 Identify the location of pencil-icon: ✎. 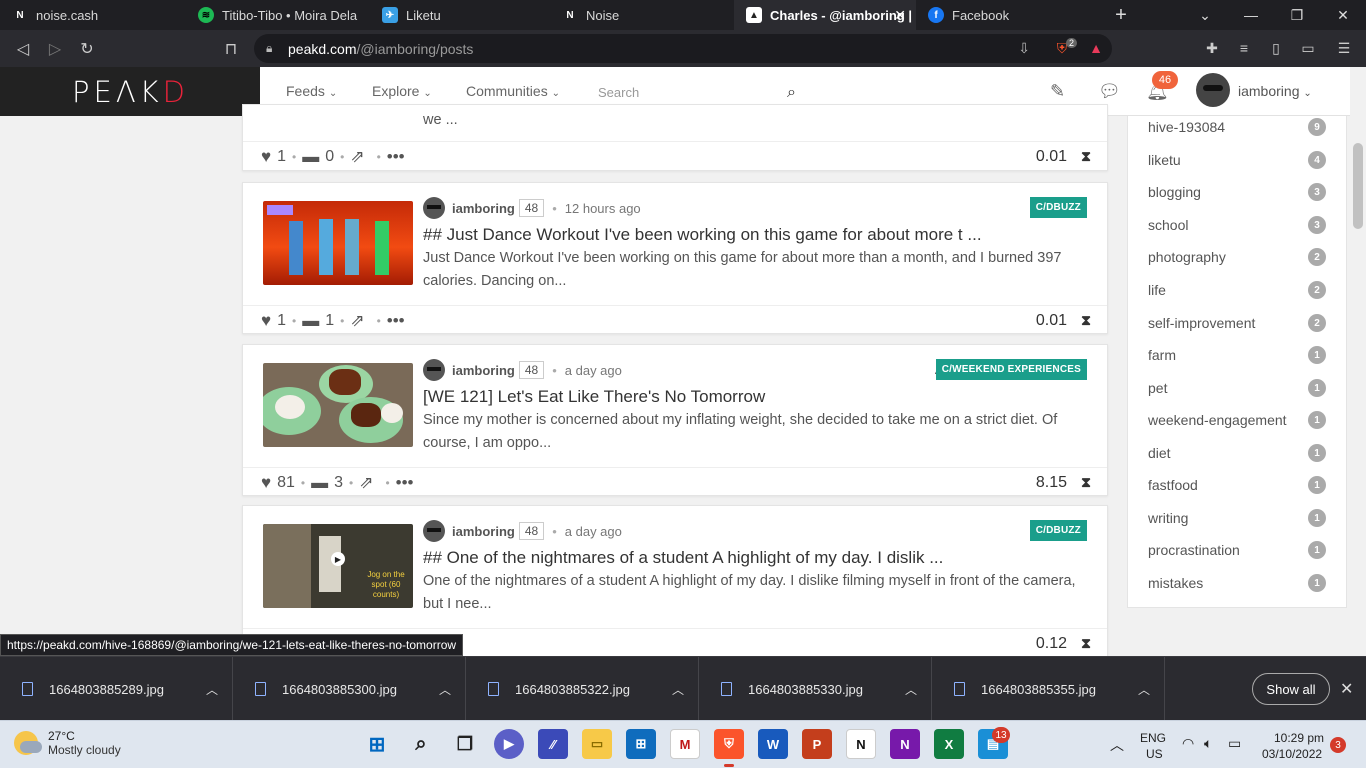
(1057, 91).